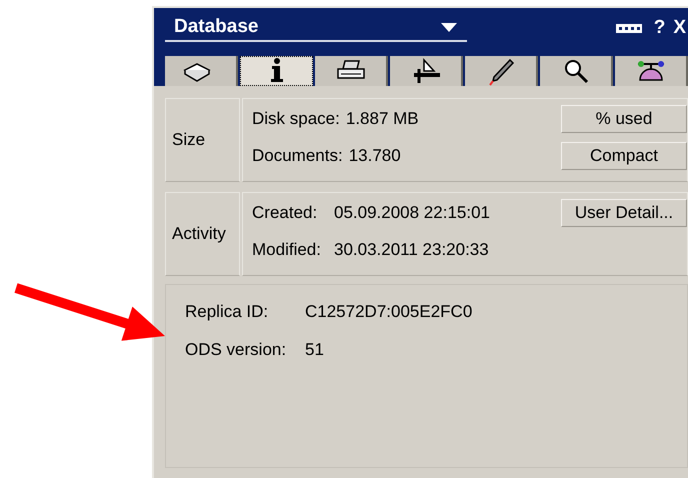 This screenshot has height=478, width=688. I want to click on field-value: 05.09.2008 22:15:01, so click(412, 213).